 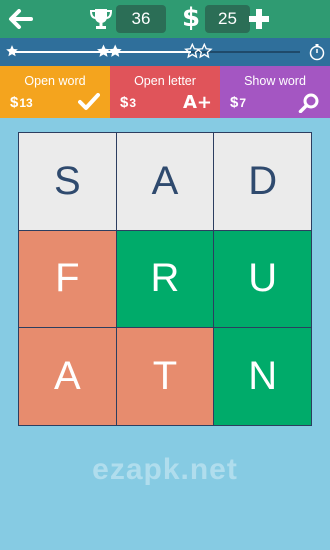 I want to click on open-letter-label: Open letter, so click(x=165, y=81).